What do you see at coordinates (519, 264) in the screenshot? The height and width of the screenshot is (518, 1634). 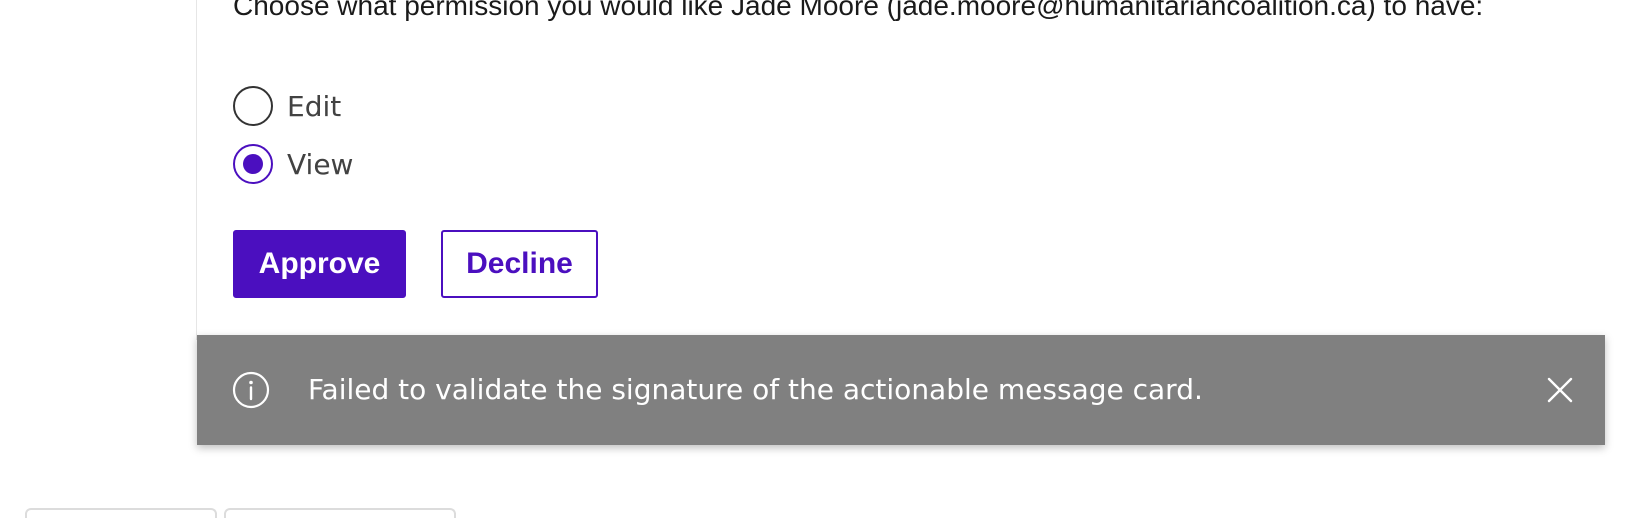 I see `decline-button: Decline` at bounding box center [519, 264].